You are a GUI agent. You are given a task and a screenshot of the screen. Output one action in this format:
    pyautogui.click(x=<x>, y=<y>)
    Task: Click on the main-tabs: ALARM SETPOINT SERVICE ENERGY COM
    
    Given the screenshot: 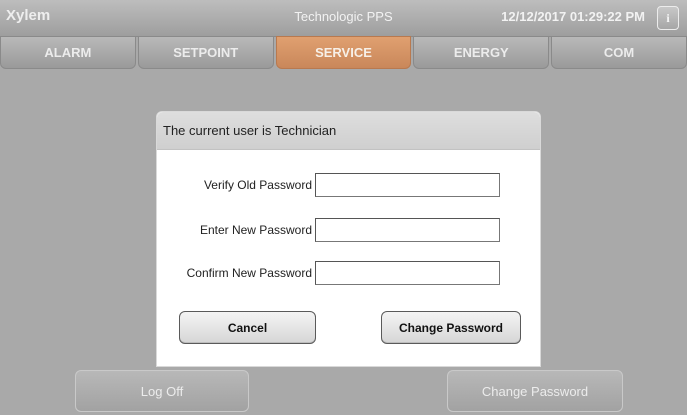 What is the action you would take?
    pyautogui.click(x=343, y=52)
    